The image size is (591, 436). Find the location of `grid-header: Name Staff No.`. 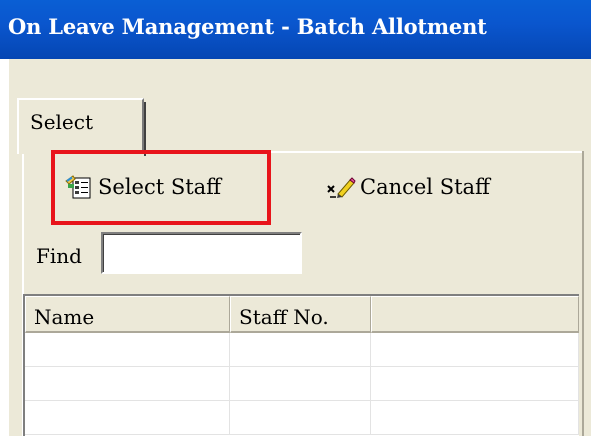

grid-header: Name Staff No. is located at coordinates (302, 314).